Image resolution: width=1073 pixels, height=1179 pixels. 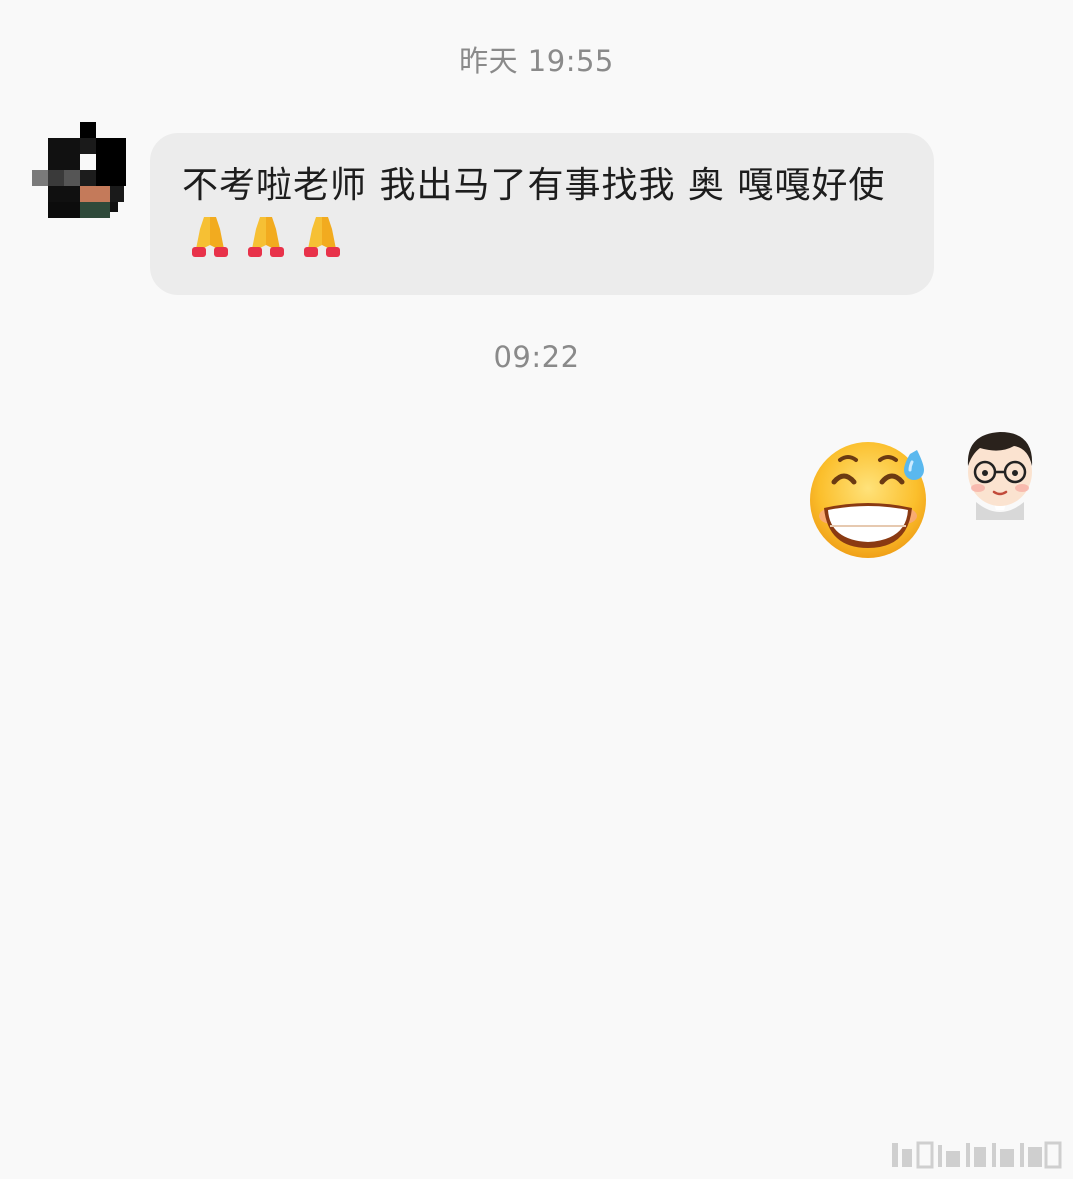 I want to click on grinning-sweat-face-icon, so click(x=868, y=500).